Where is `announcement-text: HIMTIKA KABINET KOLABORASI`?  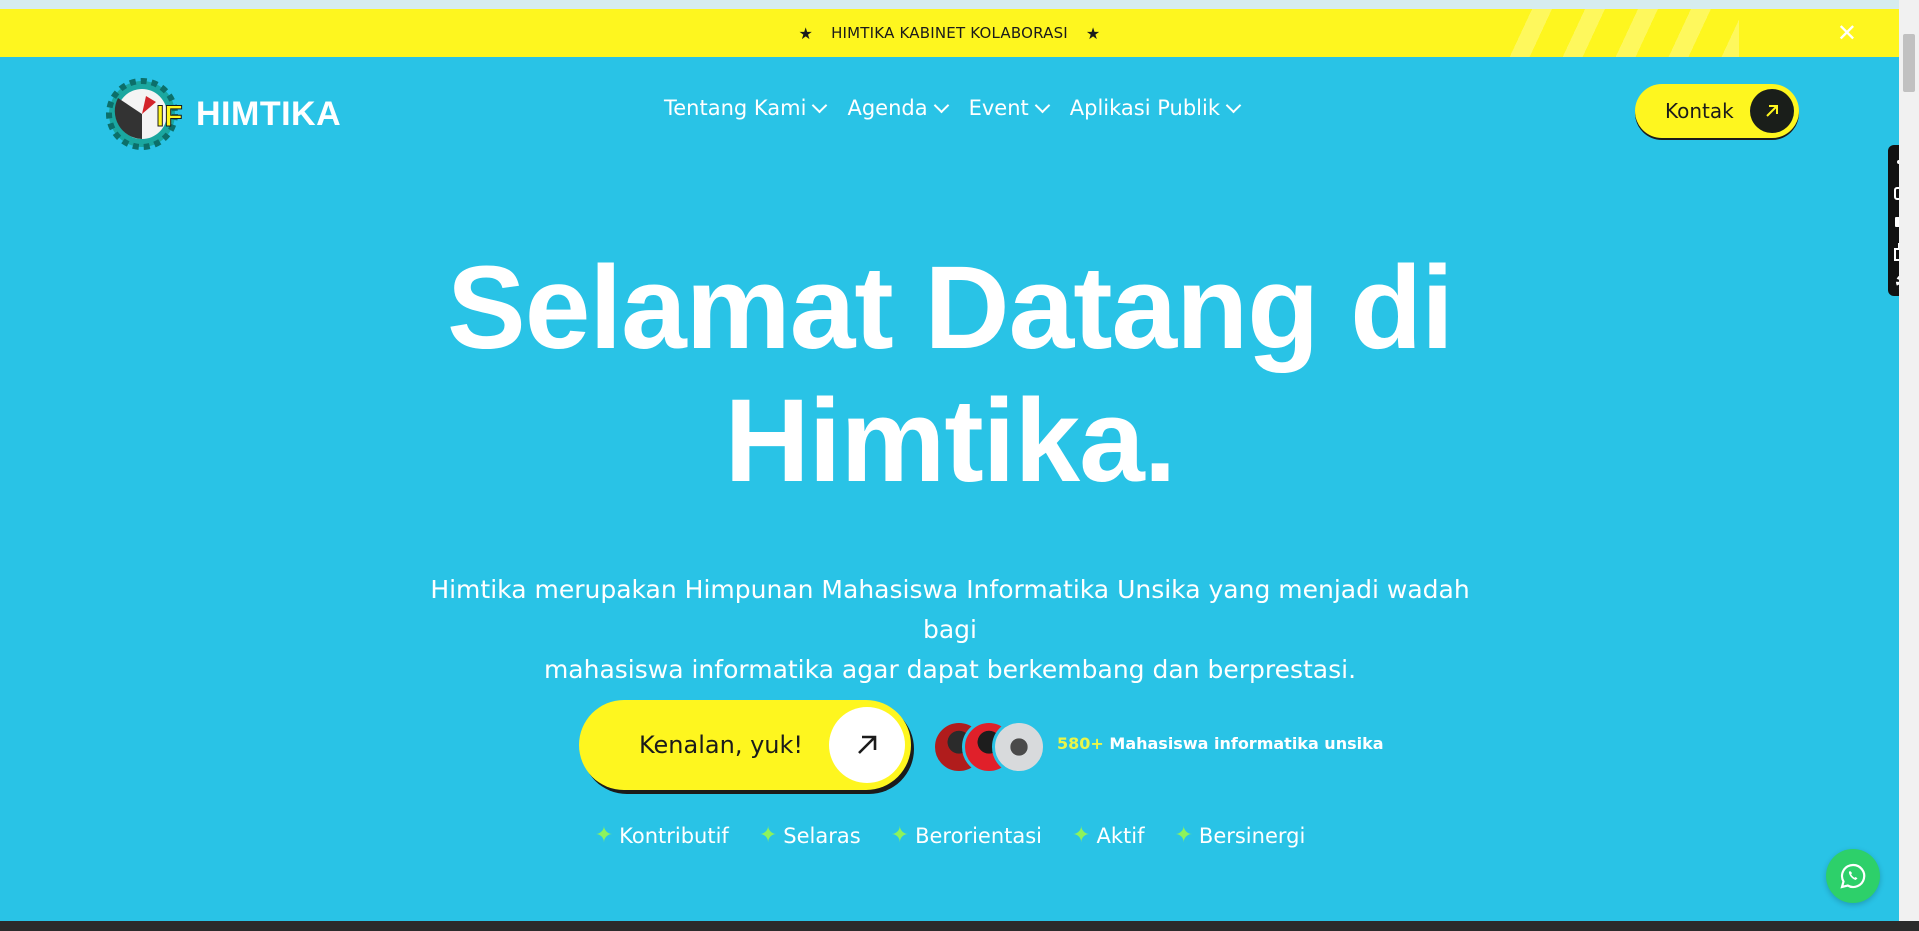 announcement-text: HIMTIKA KABINET KOLABORASI is located at coordinates (949, 33).